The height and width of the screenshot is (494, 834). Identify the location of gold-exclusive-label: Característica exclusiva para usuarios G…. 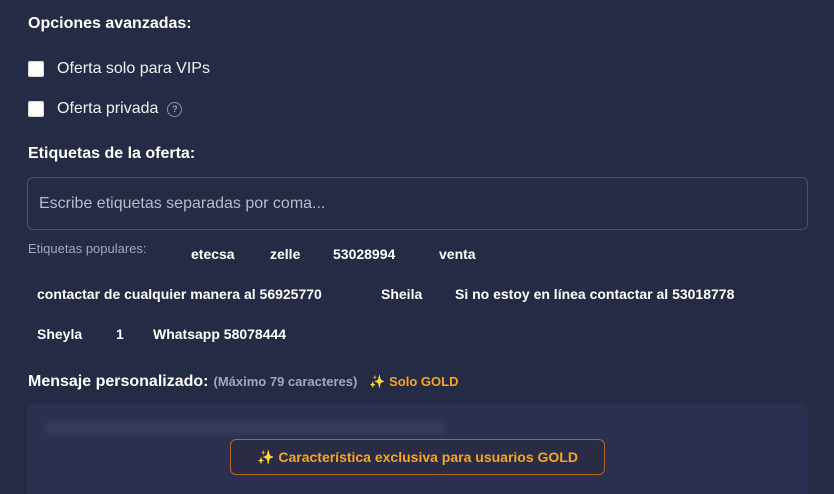
(428, 457).